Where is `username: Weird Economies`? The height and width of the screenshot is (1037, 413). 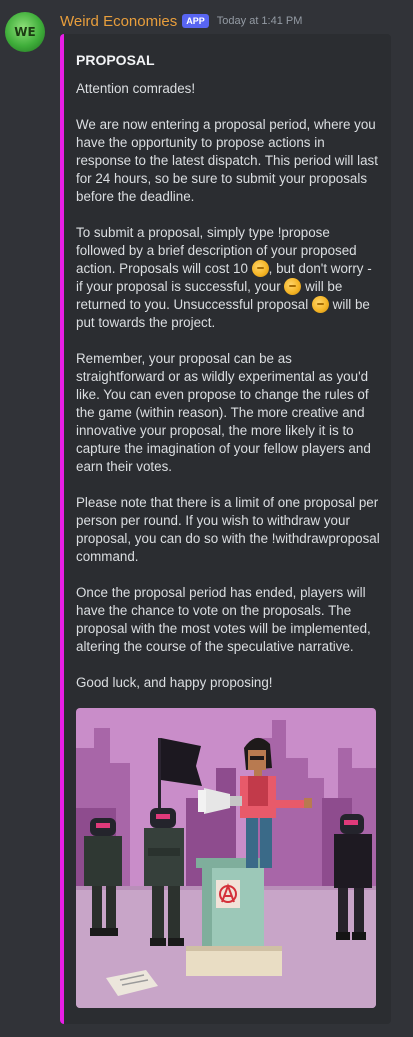
username: Weird Economies is located at coordinates (118, 21).